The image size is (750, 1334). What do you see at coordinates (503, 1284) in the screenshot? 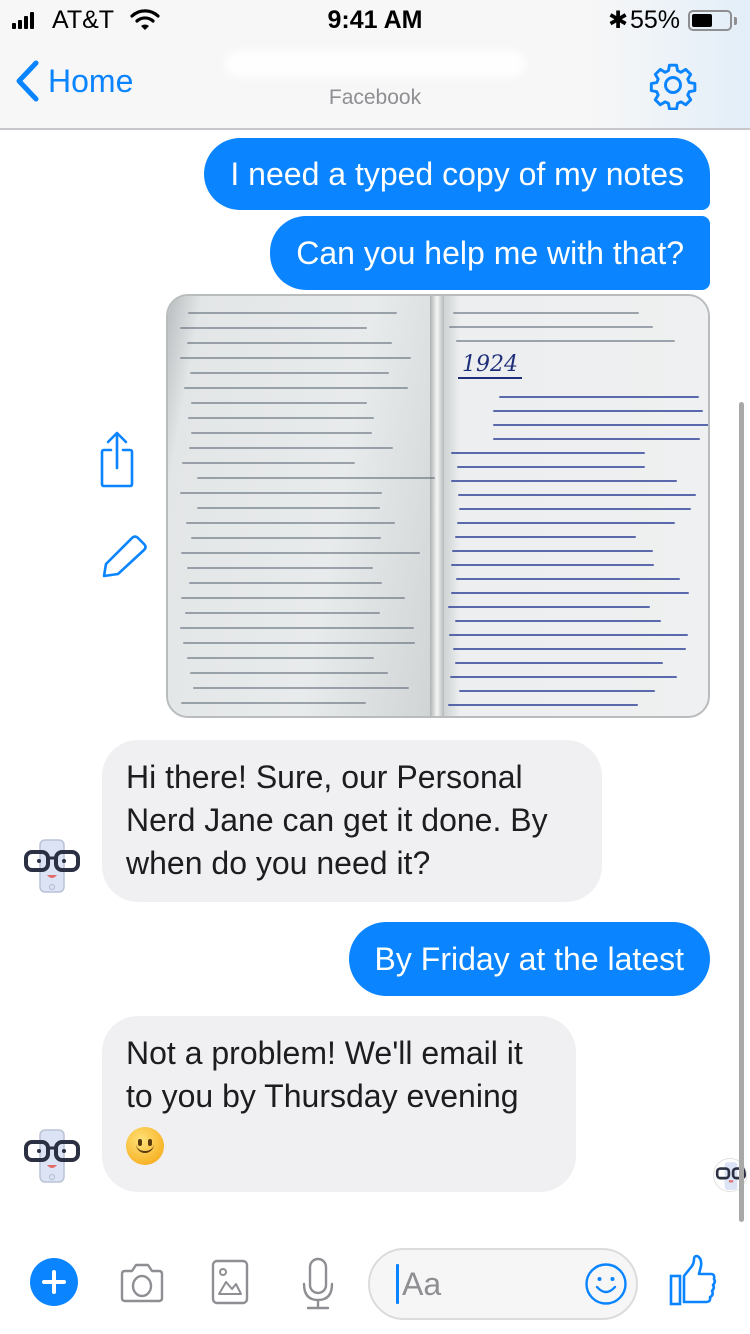
I see `message-input: Aa` at bounding box center [503, 1284].